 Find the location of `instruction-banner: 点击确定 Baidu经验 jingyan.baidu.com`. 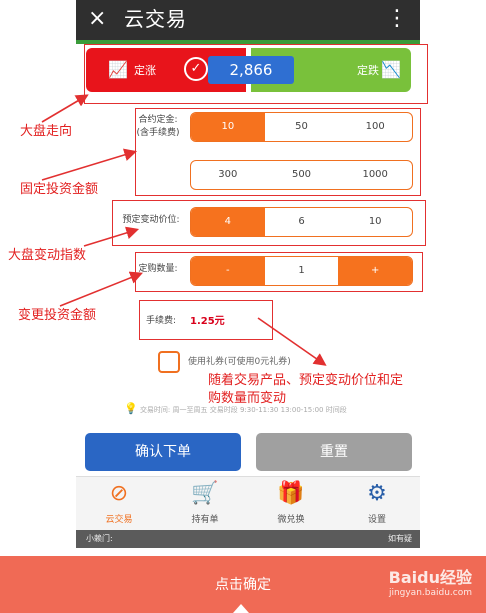

instruction-banner: 点击确定 Baidu经验 jingyan.baidu.com is located at coordinates (243, 584).